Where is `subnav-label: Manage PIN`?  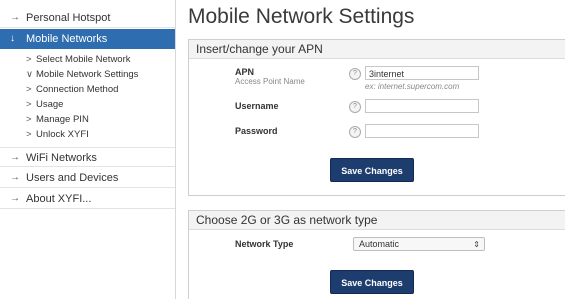 subnav-label: Manage PIN is located at coordinates (62, 119).